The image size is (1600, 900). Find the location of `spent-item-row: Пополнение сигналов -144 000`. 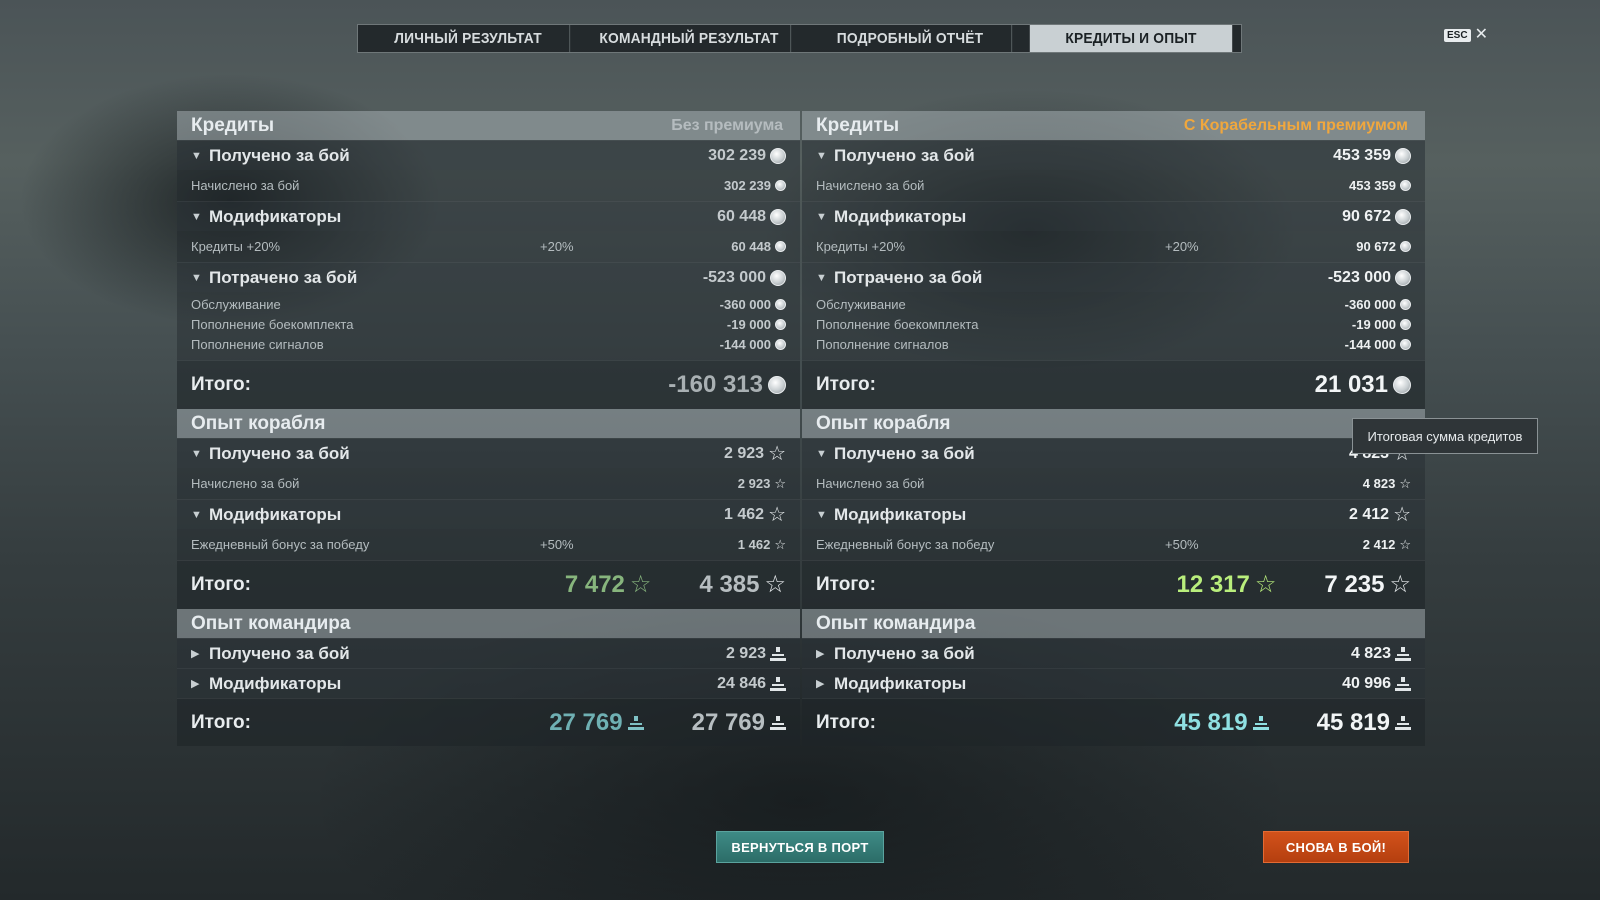

spent-item-row: Пополнение сигналов -144 000 is located at coordinates (488, 344).